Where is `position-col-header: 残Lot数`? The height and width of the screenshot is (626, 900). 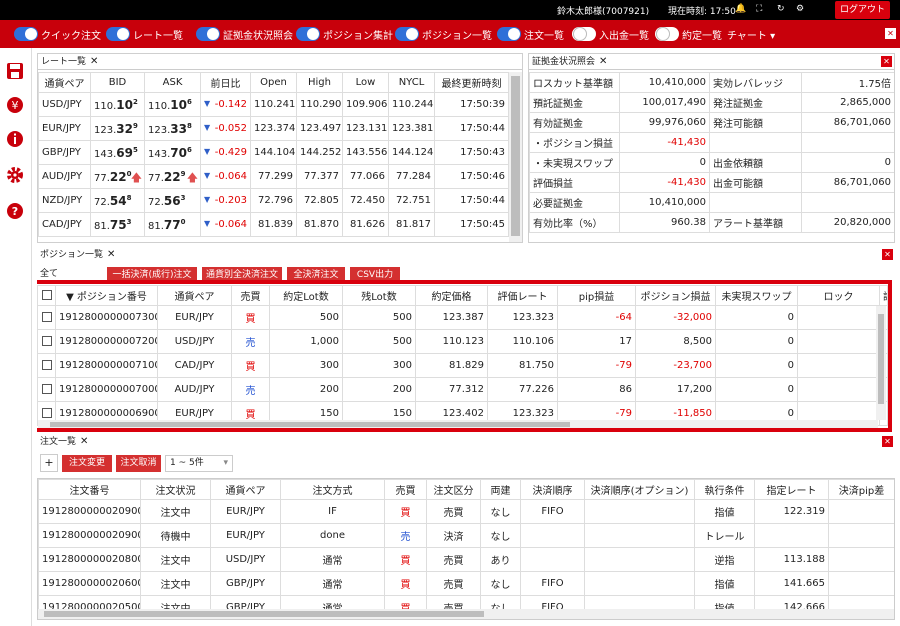 position-col-header: 残Lot数 is located at coordinates (379, 295).